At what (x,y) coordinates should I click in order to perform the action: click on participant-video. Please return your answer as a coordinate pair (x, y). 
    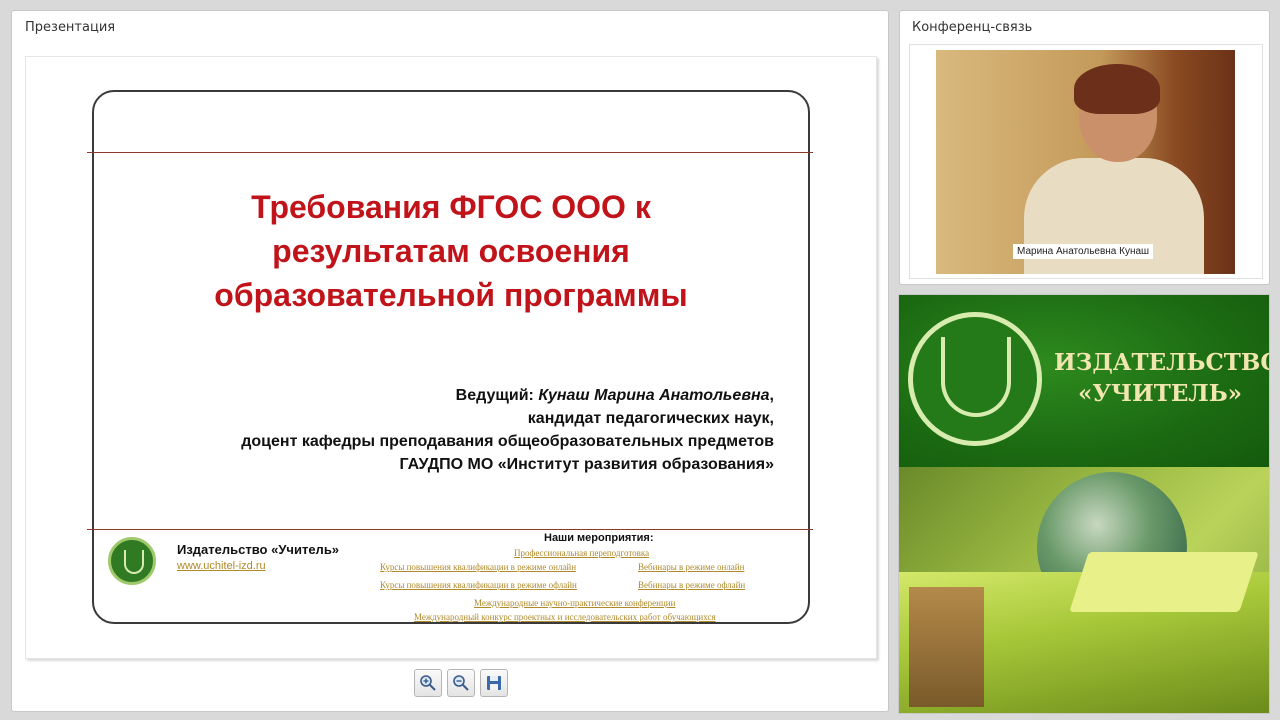
    Looking at the image, I should click on (1085, 162).